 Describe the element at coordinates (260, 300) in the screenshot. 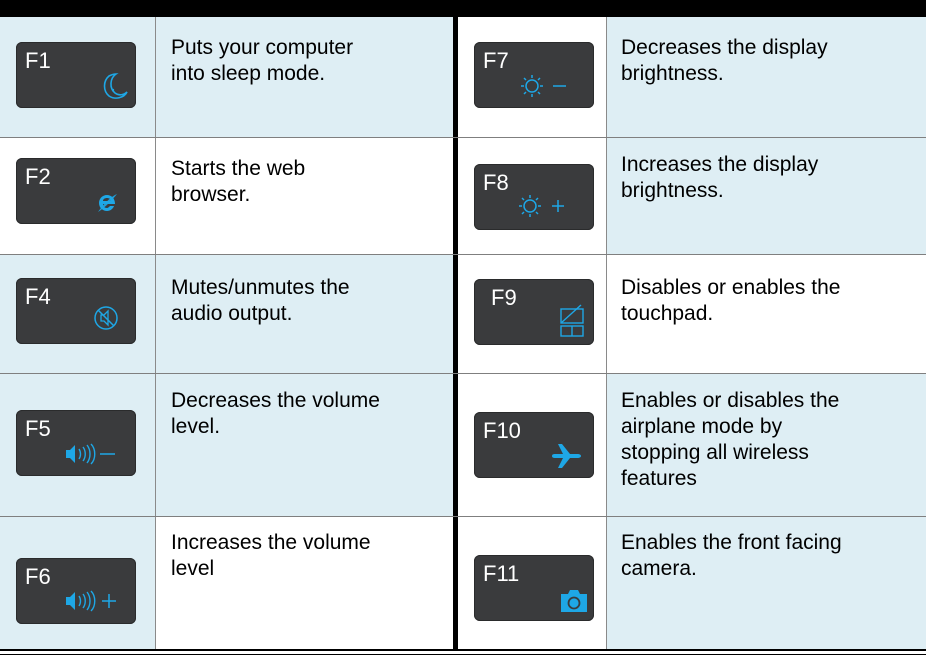

I see `key-description: Mutes/unmutes the audio output.` at that location.